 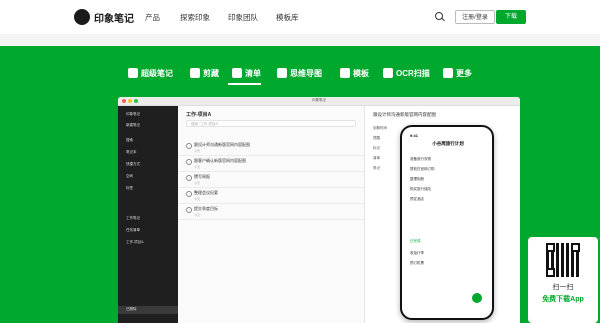 I want to click on sidebar-account: 印象笔记, so click(x=133, y=114).